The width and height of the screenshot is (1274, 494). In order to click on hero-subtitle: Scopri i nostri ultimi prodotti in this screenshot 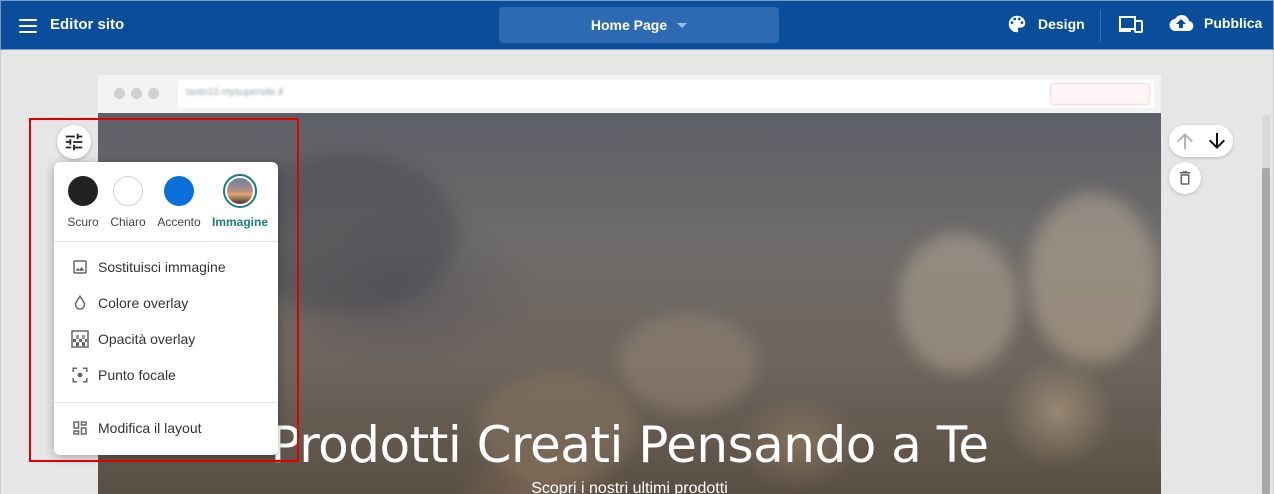, I will do `click(629, 487)`.